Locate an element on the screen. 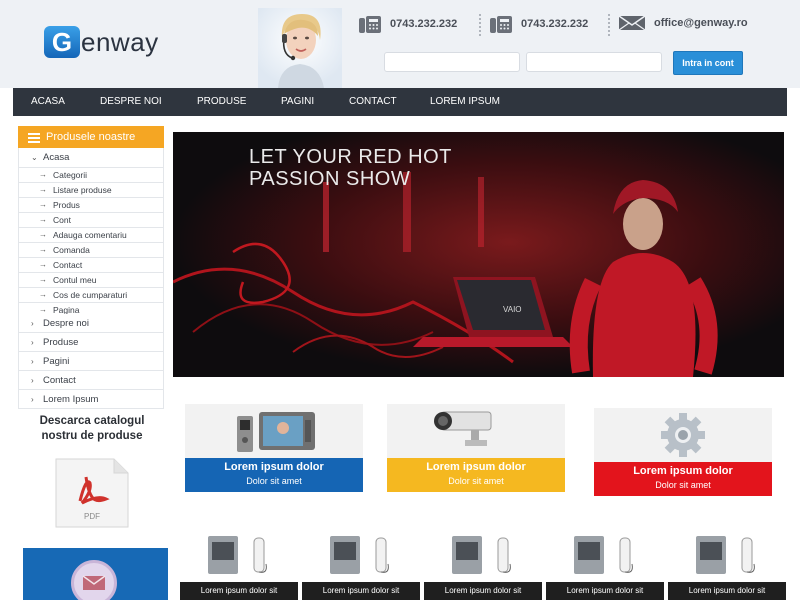 Image resolution: width=800 pixels, height=600 pixels. sidebar-item-contact: › Contact is located at coordinates (91, 380).